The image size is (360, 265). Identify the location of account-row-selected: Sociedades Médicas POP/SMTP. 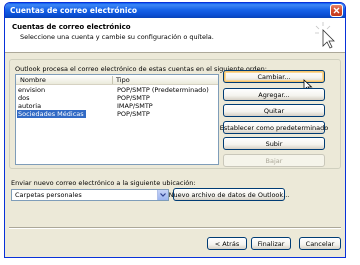
(117, 114).